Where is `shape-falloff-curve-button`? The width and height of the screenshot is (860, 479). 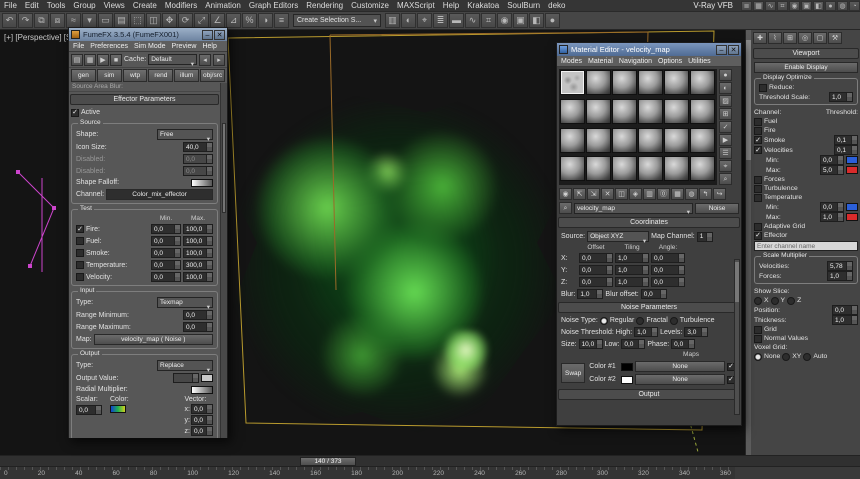 shape-falloff-curve-button is located at coordinates (202, 182).